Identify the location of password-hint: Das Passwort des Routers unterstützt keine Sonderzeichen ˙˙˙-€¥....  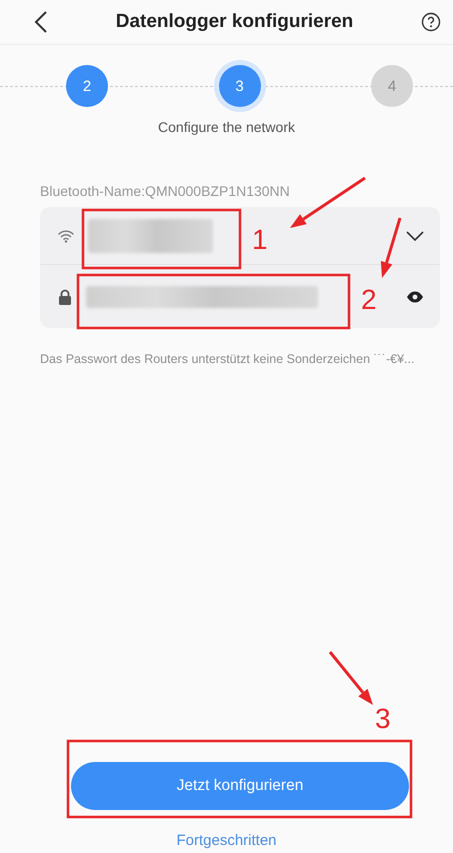
(228, 359).